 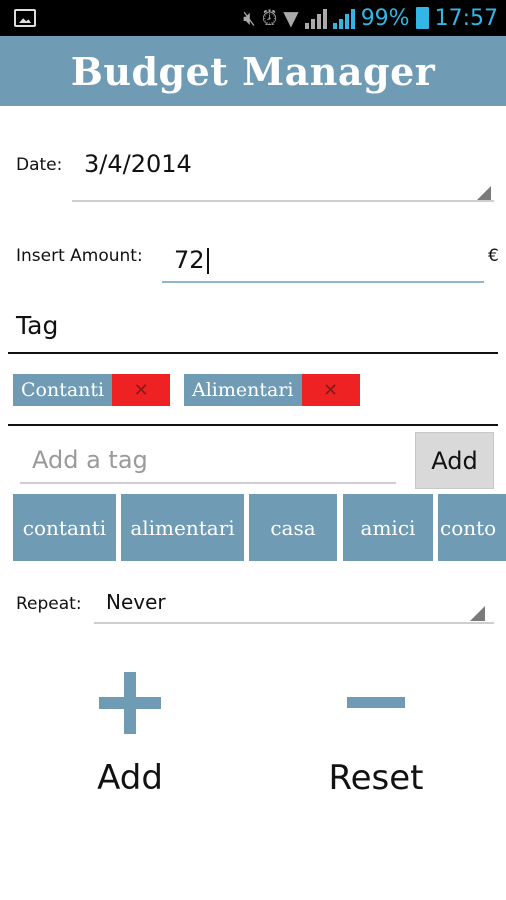 What do you see at coordinates (37, 325) in the screenshot?
I see `tag-section-title: Tag` at bounding box center [37, 325].